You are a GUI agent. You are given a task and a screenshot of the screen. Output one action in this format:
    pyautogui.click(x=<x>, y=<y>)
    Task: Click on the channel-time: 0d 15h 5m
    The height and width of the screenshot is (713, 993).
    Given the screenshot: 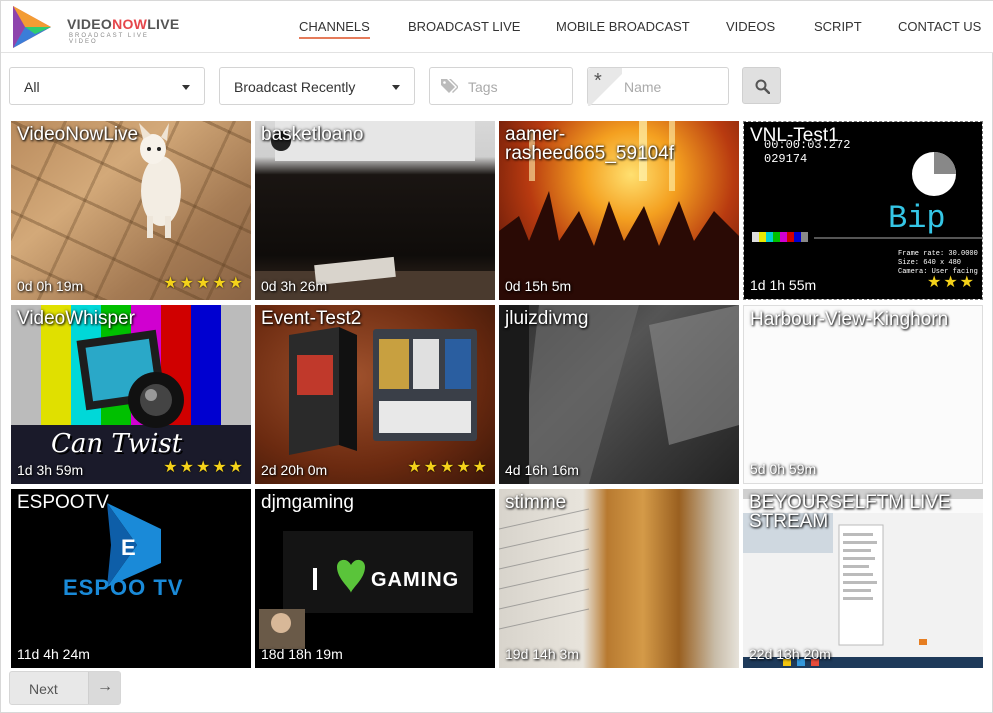 What is the action you would take?
    pyautogui.click(x=538, y=286)
    